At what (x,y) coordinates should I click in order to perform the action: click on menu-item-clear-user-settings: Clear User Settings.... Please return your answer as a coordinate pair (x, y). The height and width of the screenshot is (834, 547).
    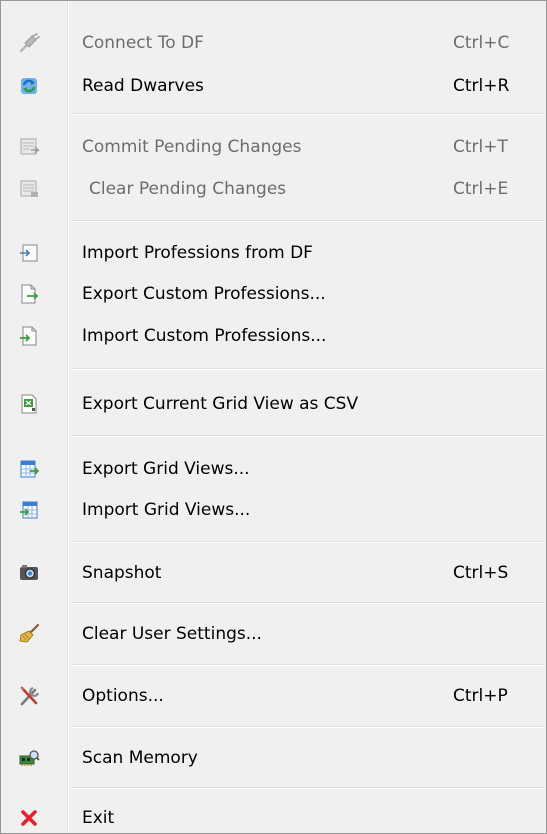
    Looking at the image, I should click on (273, 634).